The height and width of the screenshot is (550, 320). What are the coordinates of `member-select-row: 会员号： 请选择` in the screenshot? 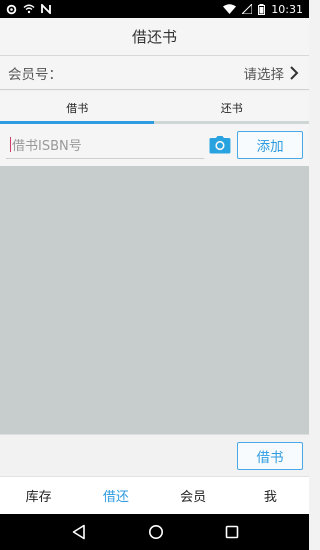 It's located at (154, 73).